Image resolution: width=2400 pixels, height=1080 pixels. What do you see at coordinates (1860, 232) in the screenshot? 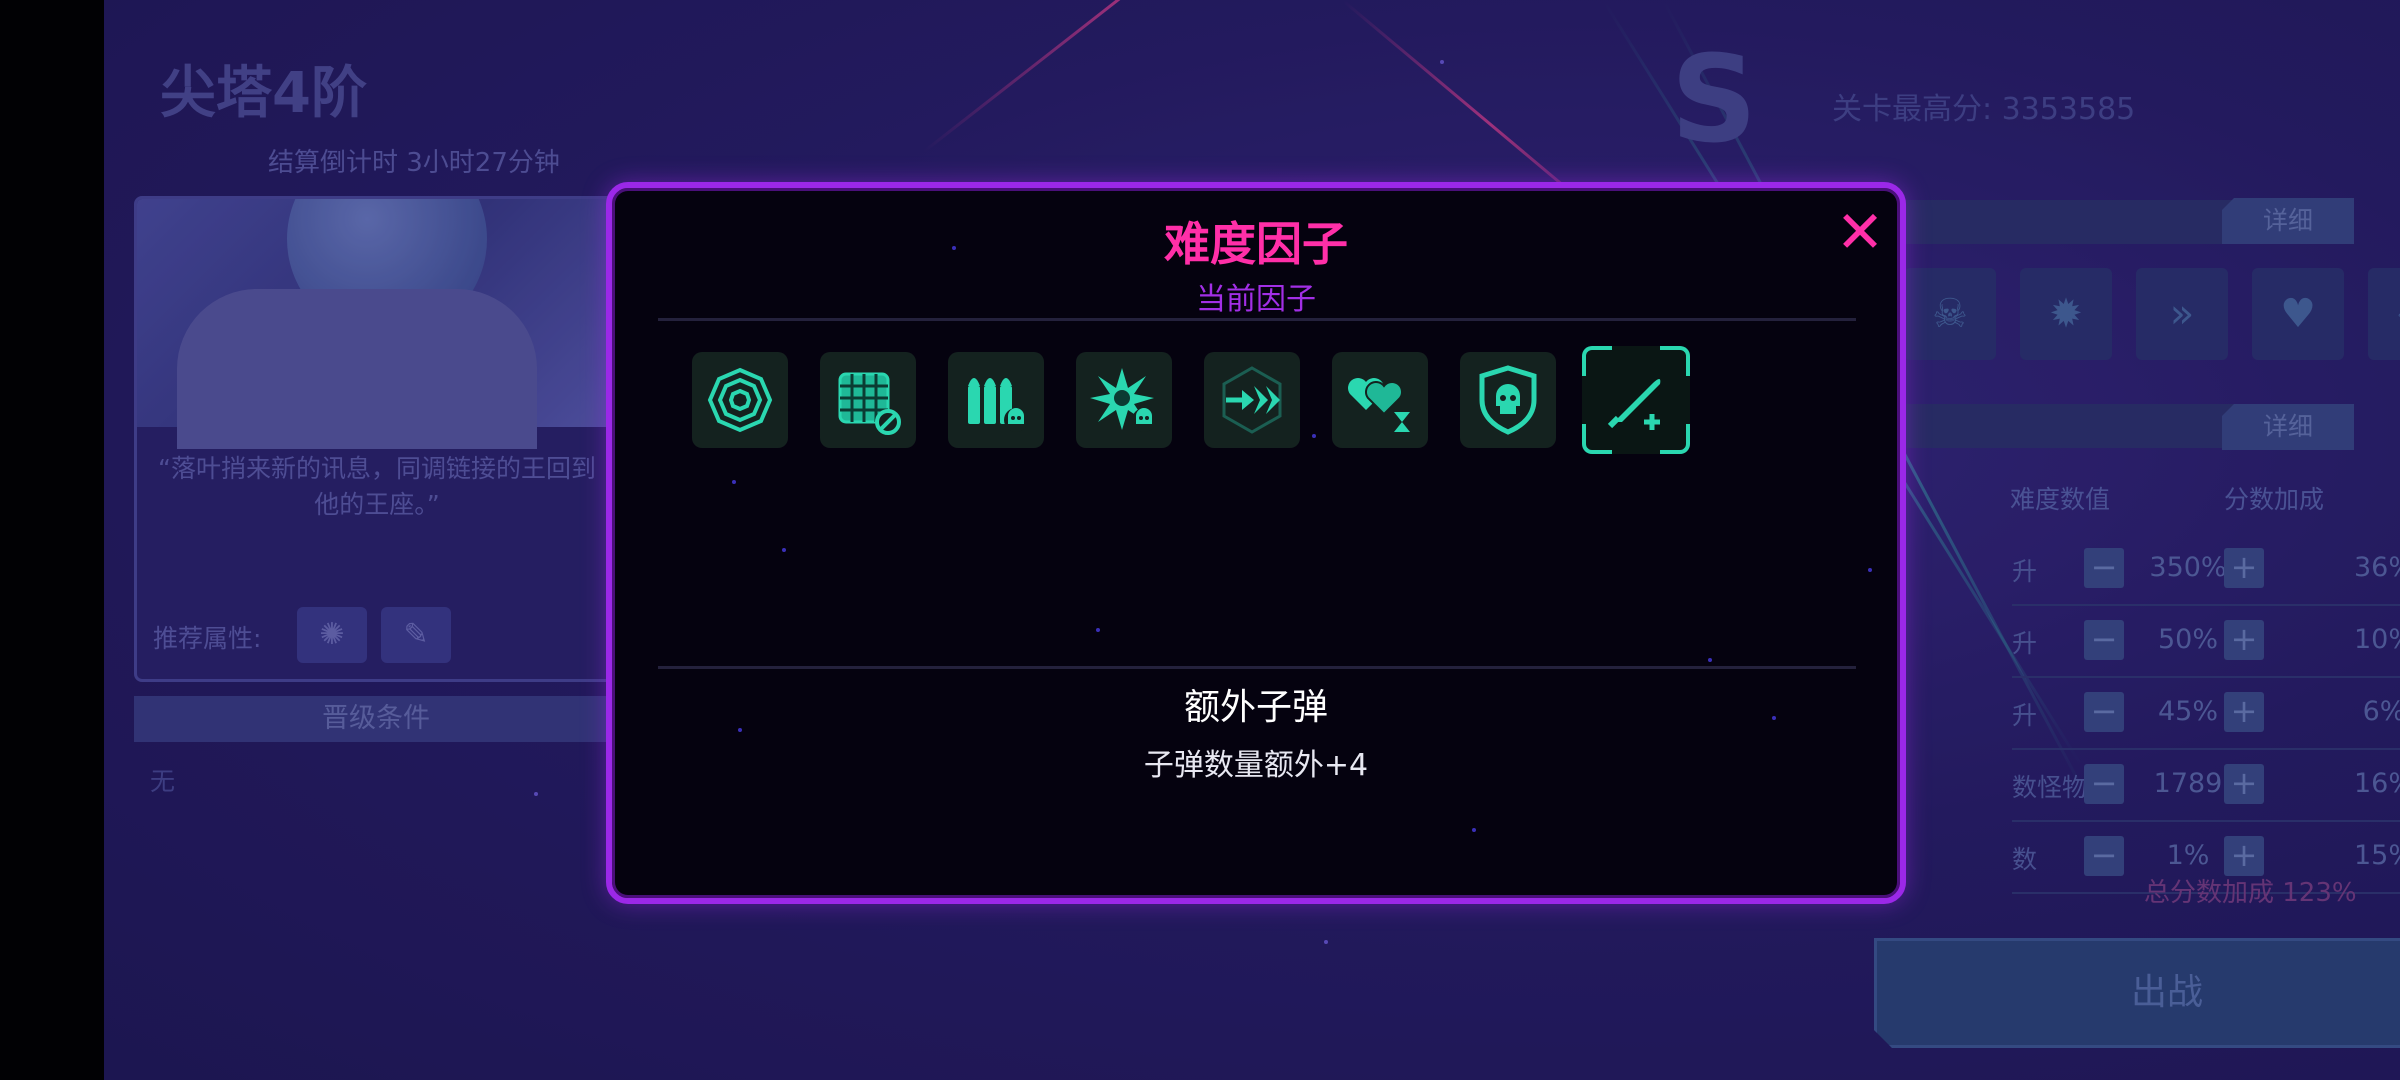
I see `close-icon: ✕` at bounding box center [1860, 232].